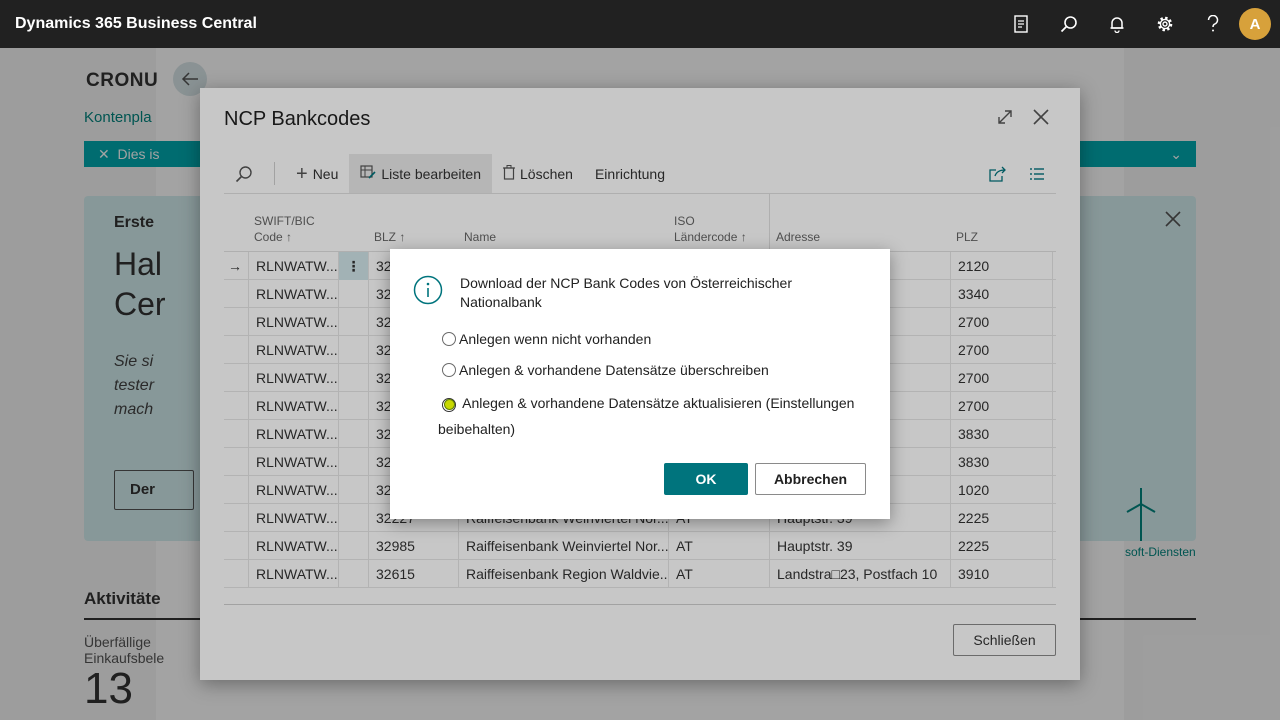 The image size is (1280, 720). Describe the element at coordinates (1165, 24) in the screenshot. I see `gear-icon` at that location.